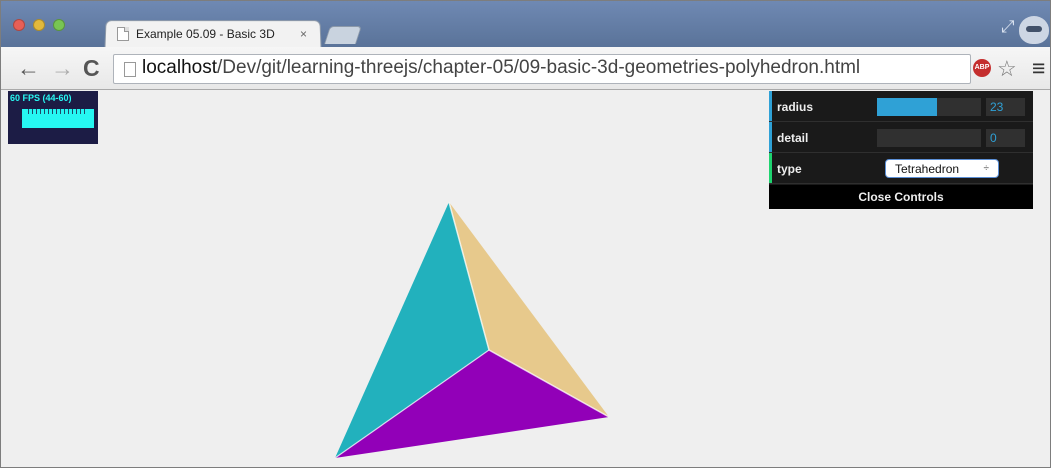  I want to click on close-window-icon, so click(19, 25).